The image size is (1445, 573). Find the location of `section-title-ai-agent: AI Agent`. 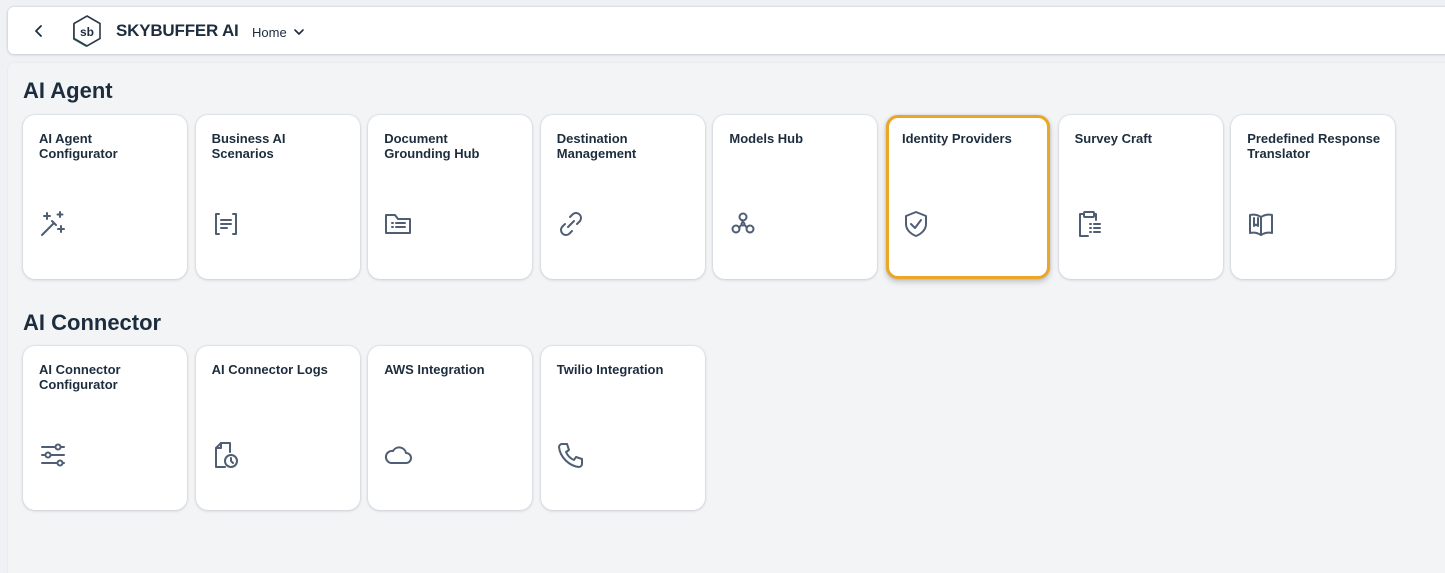

section-title-ai-agent: AI Agent is located at coordinates (68, 90).